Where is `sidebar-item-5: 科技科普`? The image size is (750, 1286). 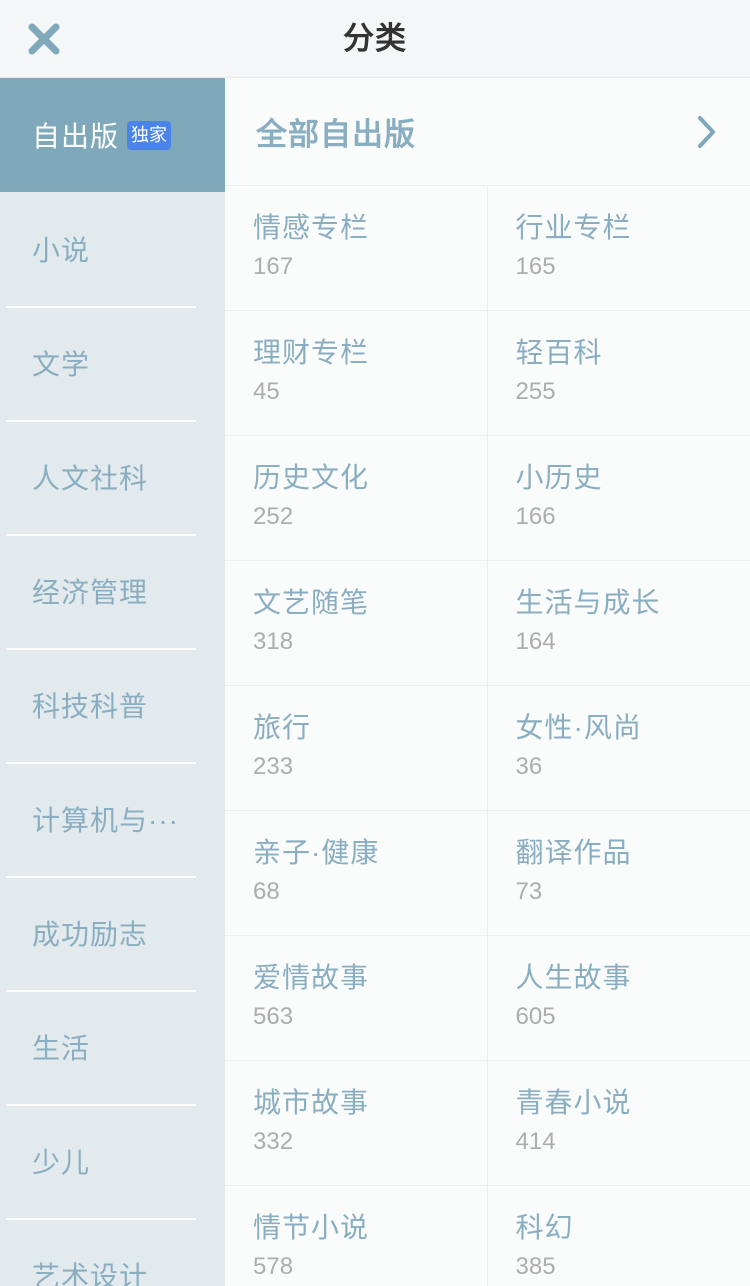 sidebar-item-5: 科技科普 is located at coordinates (112, 705).